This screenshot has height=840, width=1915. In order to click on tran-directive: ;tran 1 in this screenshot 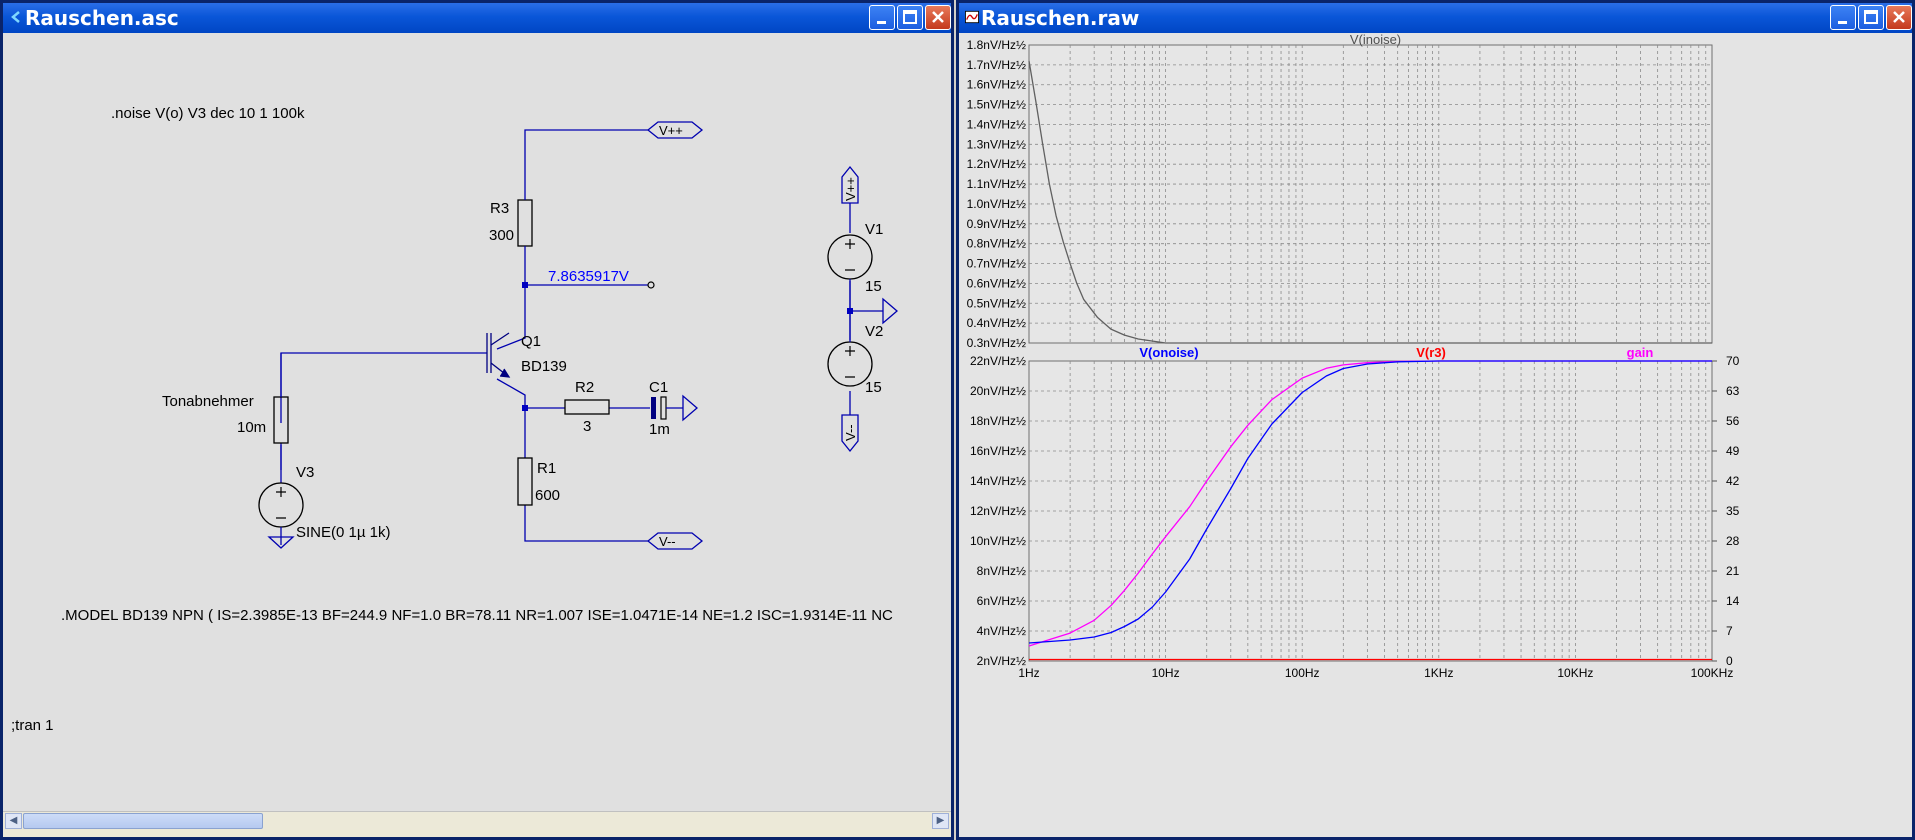, I will do `click(32, 725)`.